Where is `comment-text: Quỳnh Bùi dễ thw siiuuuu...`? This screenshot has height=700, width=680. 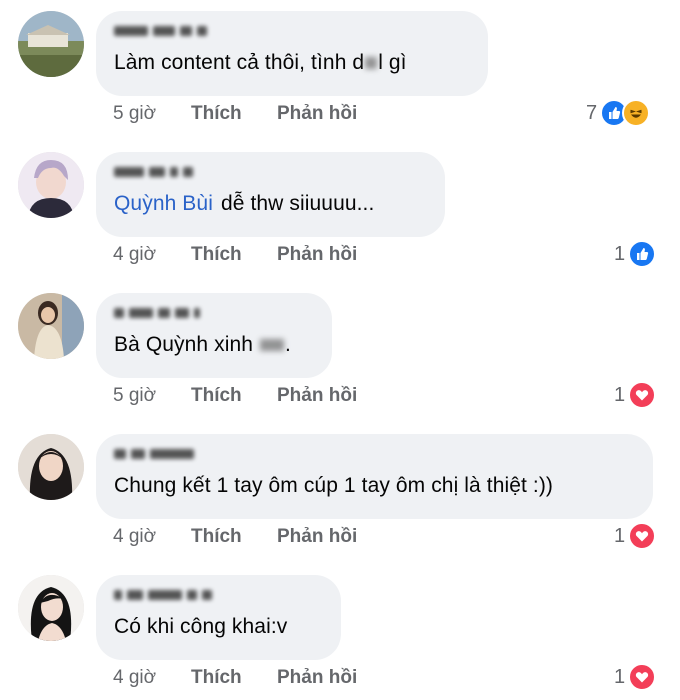 comment-text: Quỳnh Bùi dễ thw siiuuuu... is located at coordinates (244, 203).